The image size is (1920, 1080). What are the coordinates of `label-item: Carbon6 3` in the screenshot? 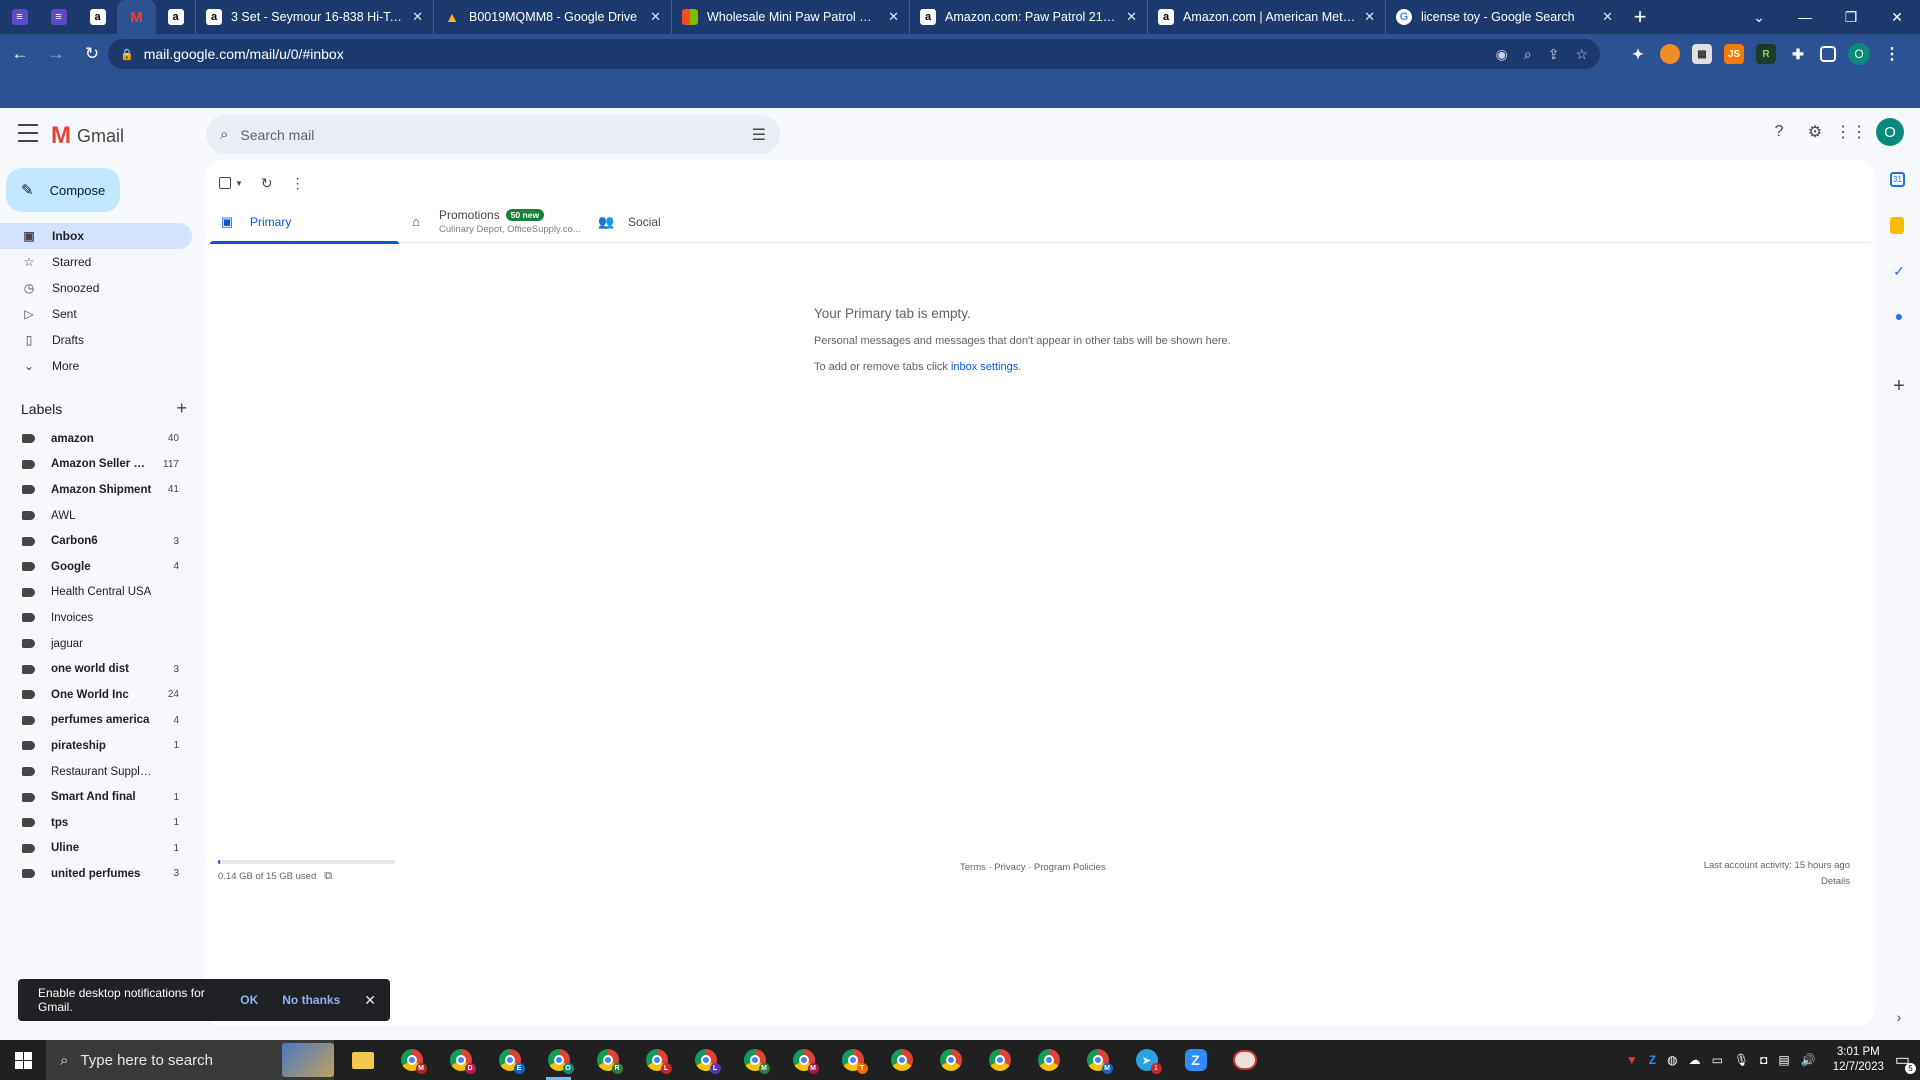 It's located at (96, 541).